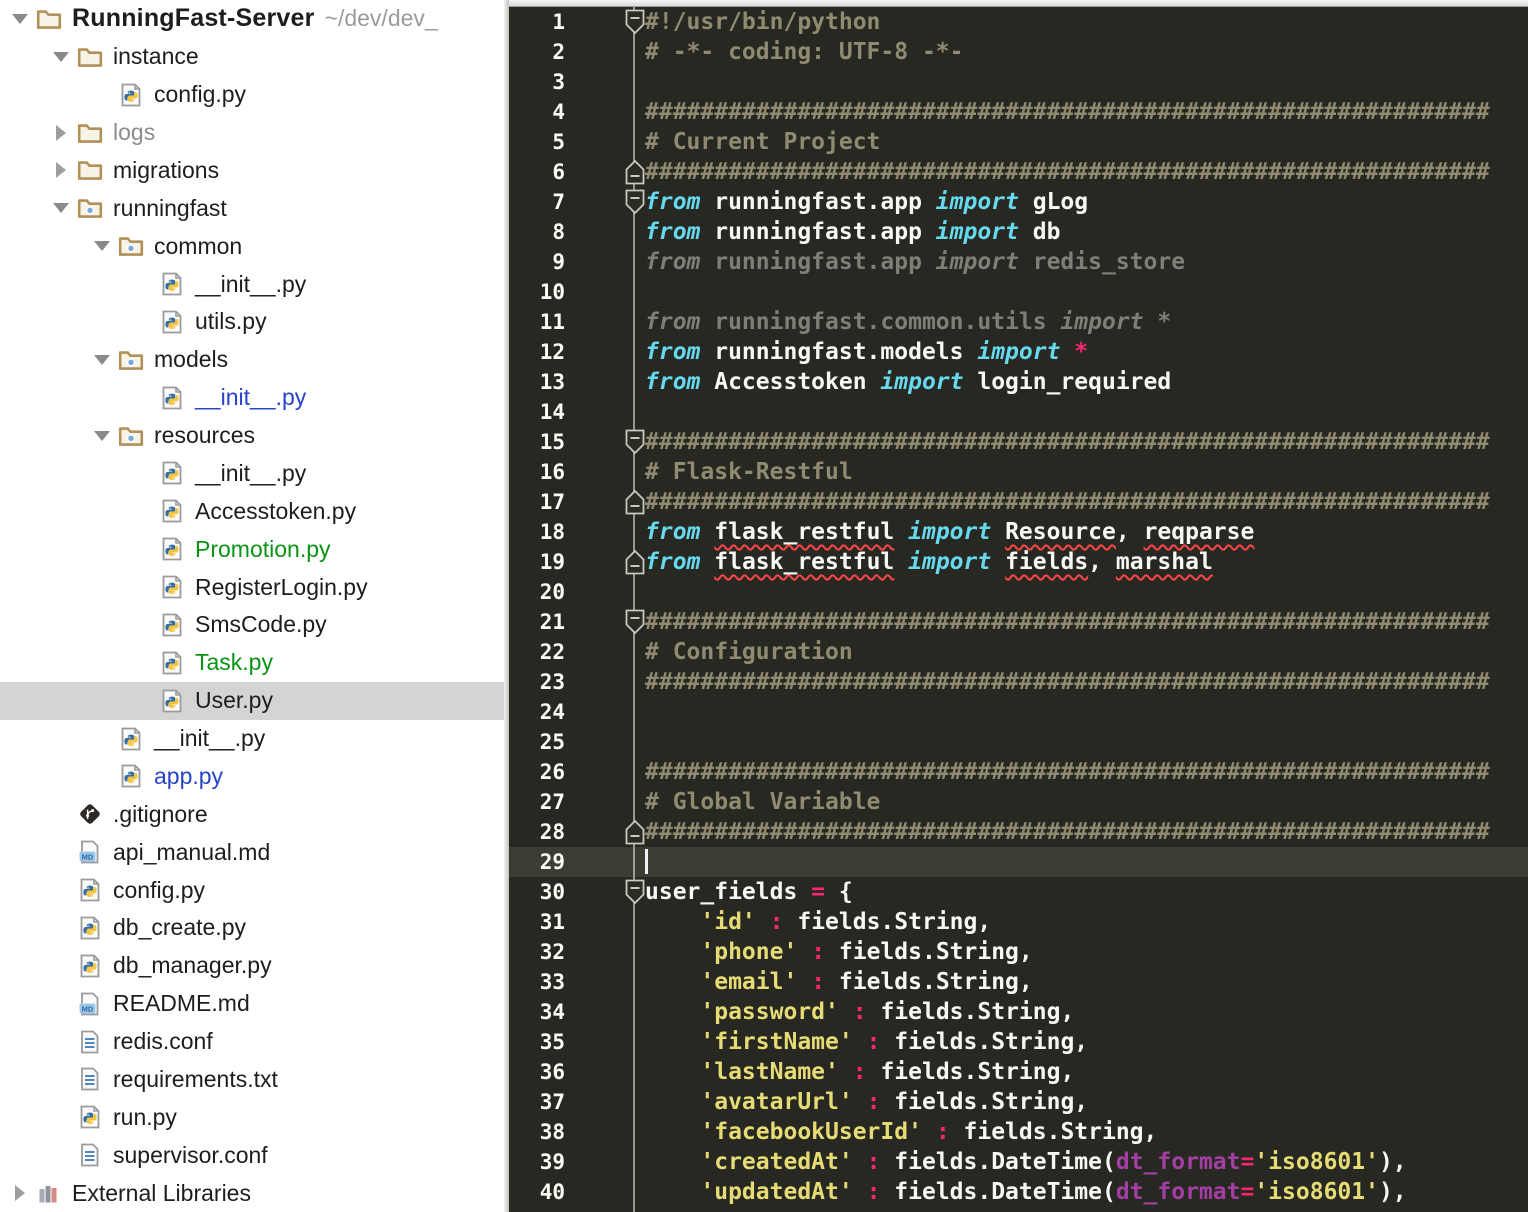  Describe the element at coordinates (798, 952) in the screenshot. I see `code-text: 'phone' : fields.String,` at that location.